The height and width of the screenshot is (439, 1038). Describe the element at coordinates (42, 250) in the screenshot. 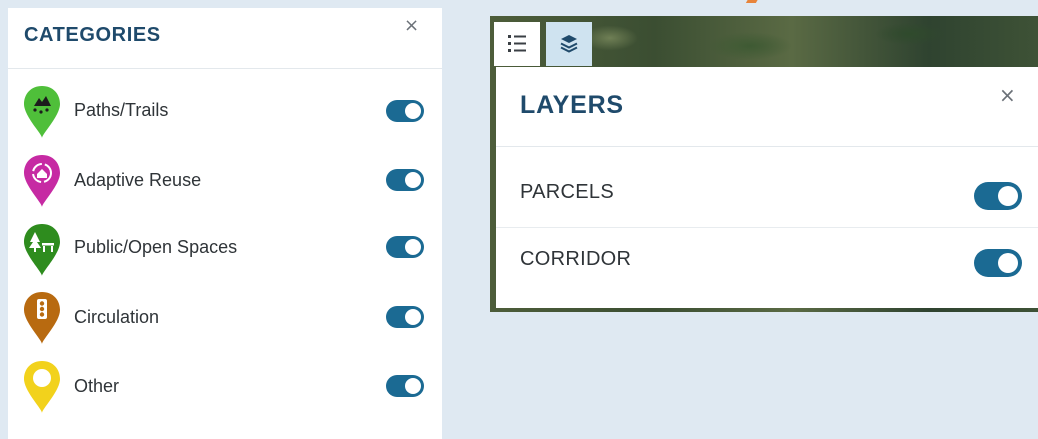

I see `park-bench-tree-icon` at that location.